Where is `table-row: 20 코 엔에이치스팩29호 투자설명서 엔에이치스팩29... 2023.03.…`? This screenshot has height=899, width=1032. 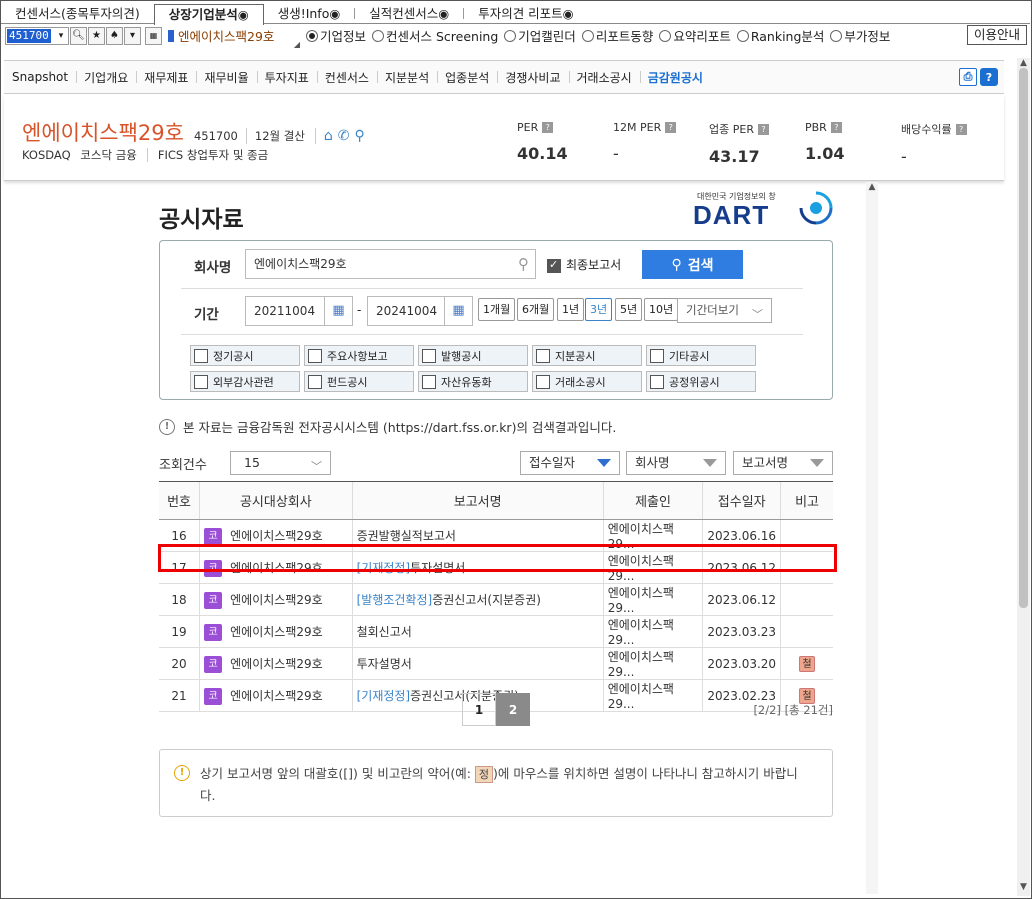
table-row: 20 코 엔에이치스팩29호 투자설명서 엔에이치스팩29... 2023.03.… is located at coordinates (496, 663).